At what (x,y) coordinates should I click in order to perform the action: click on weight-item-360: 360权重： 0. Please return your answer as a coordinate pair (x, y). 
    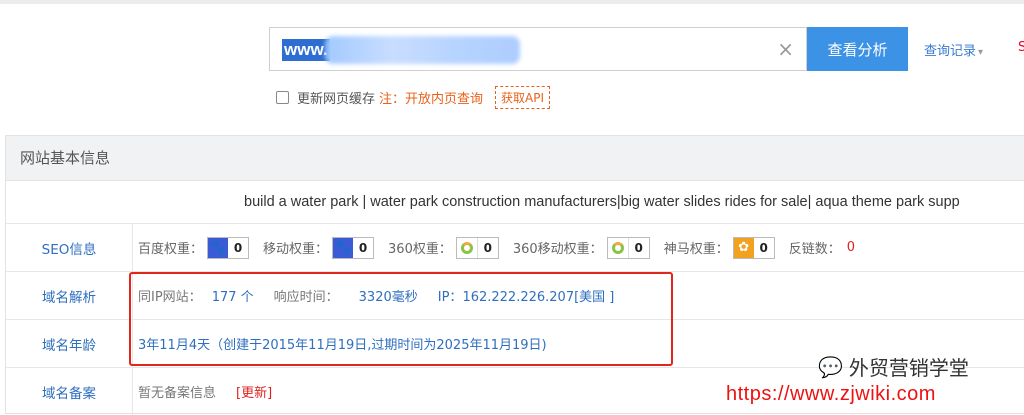
    Looking at the image, I should click on (443, 247).